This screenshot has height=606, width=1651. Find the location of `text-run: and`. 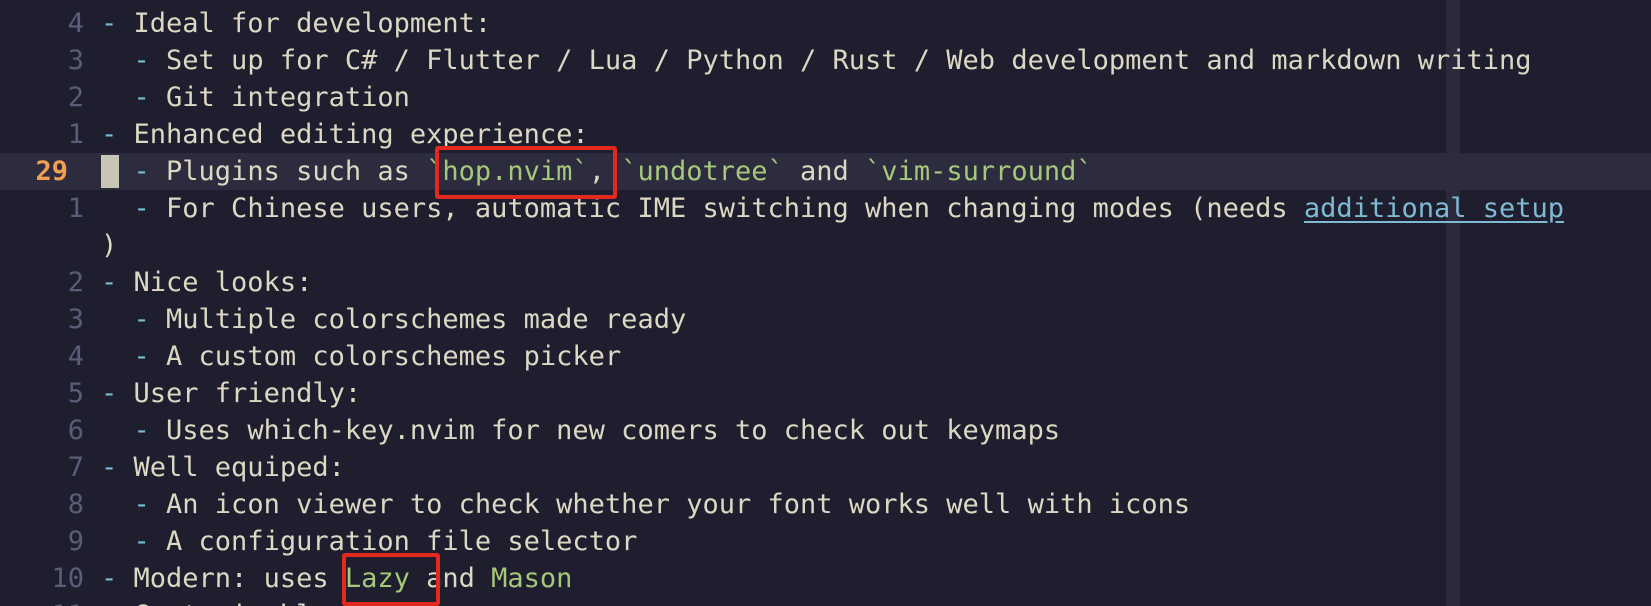

text-run: and is located at coordinates (824, 171).